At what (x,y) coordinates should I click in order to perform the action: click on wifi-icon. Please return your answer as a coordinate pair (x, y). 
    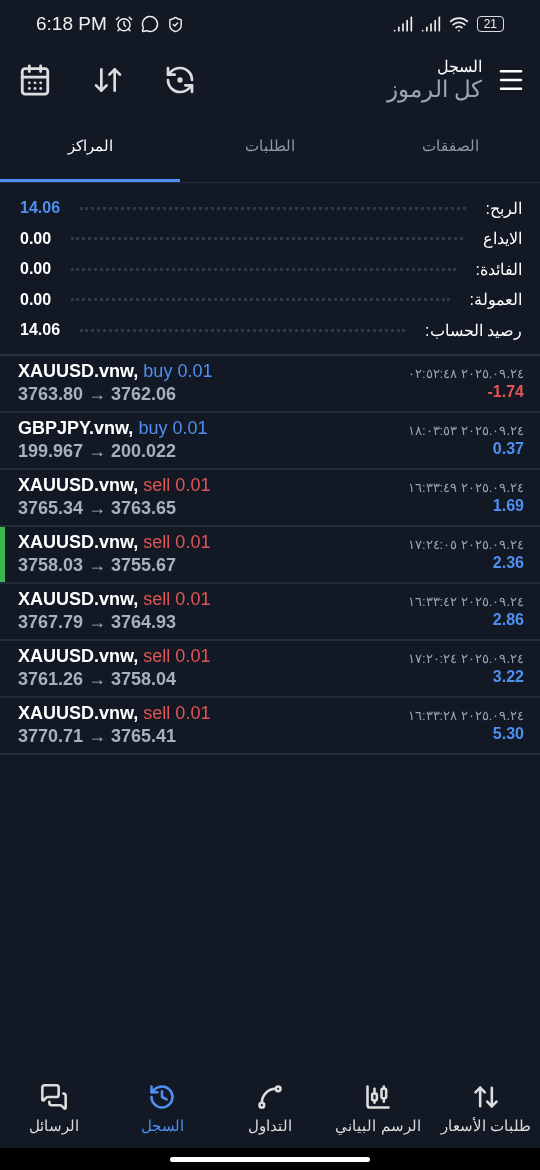
    Looking at the image, I should click on (458, 24).